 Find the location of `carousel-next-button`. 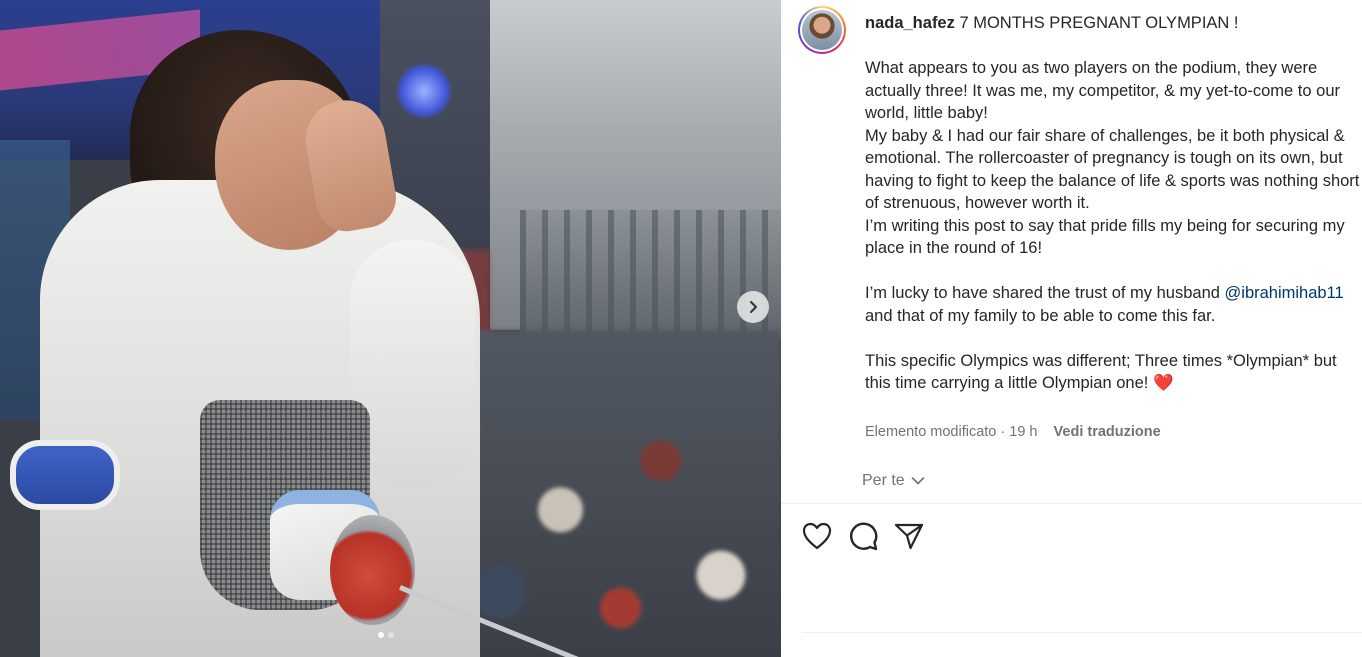

carousel-next-button is located at coordinates (753, 307).